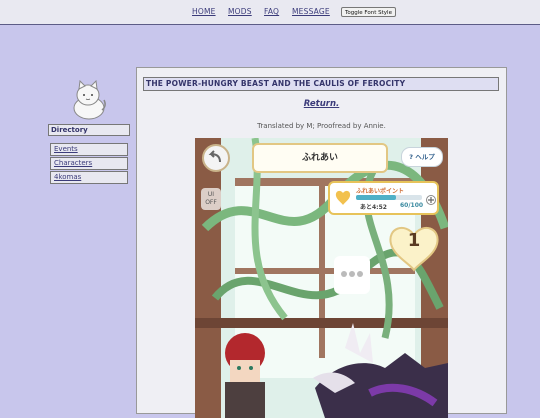  What do you see at coordinates (343, 197) in the screenshot?
I see `heart-icon` at bounding box center [343, 197].